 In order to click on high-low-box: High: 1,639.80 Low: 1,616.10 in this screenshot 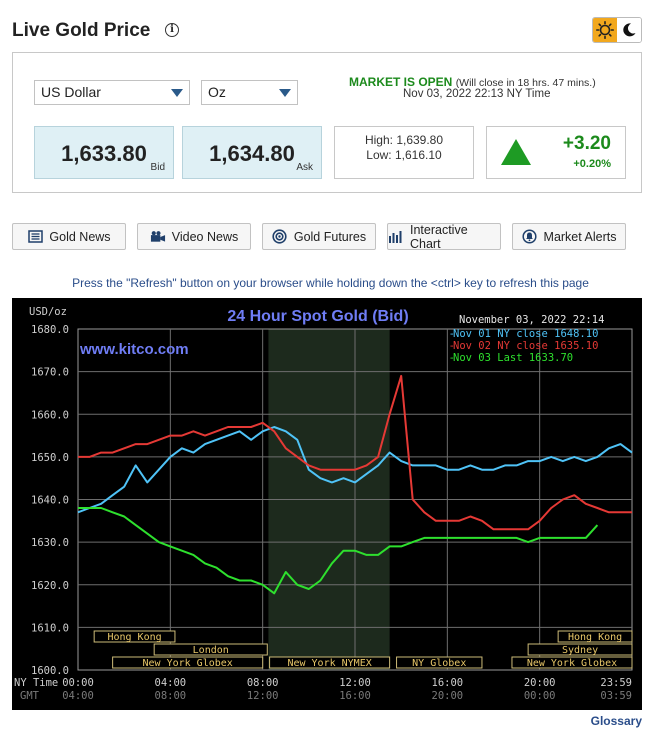, I will do `click(404, 152)`.